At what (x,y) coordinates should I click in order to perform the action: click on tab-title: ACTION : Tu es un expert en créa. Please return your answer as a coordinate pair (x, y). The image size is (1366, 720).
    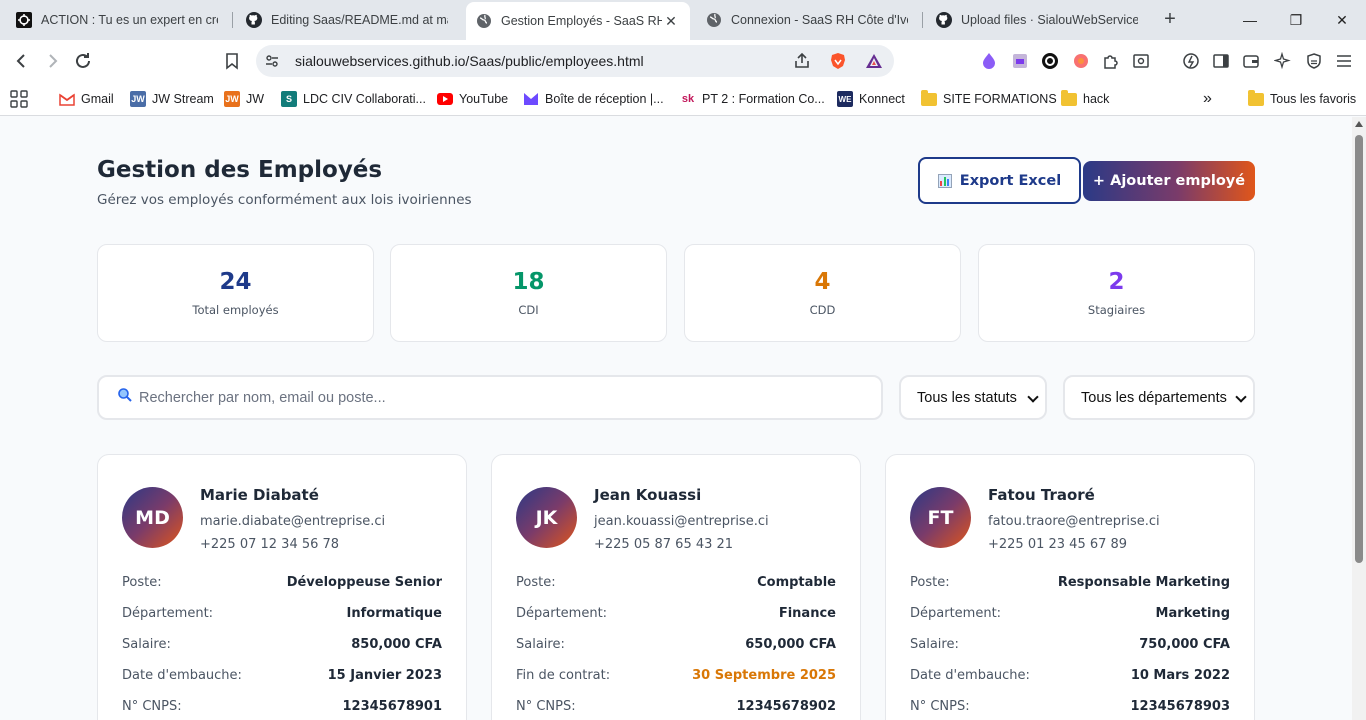
    Looking at the image, I should click on (129, 20).